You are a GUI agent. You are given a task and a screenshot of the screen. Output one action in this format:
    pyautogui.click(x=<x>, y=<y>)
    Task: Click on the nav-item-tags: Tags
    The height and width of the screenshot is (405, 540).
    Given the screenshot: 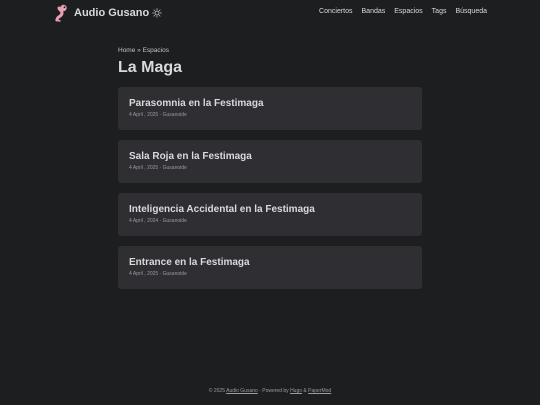 What is the action you would take?
    pyautogui.click(x=439, y=11)
    